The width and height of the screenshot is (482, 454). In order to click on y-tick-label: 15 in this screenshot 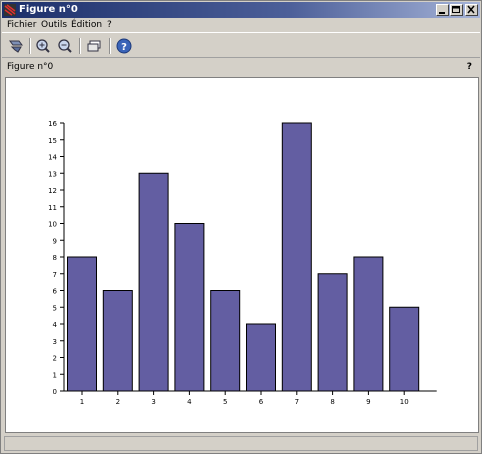, I will do `click(52, 141)`.